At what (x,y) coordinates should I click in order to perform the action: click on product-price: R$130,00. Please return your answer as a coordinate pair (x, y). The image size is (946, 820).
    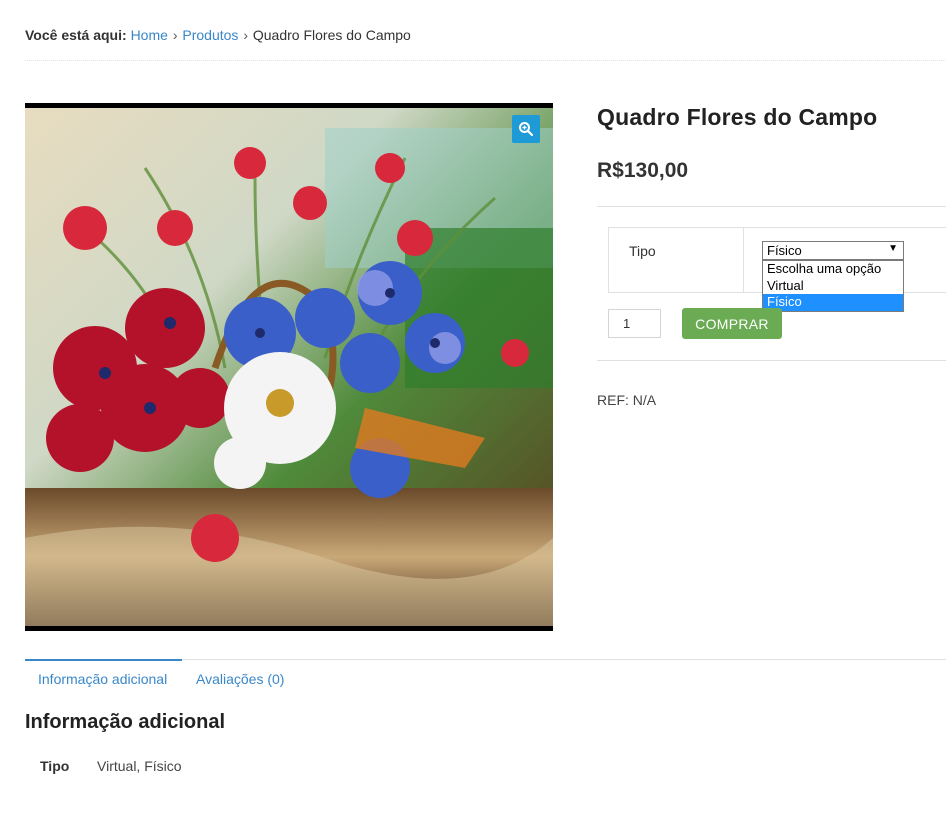
    Looking at the image, I should click on (643, 170).